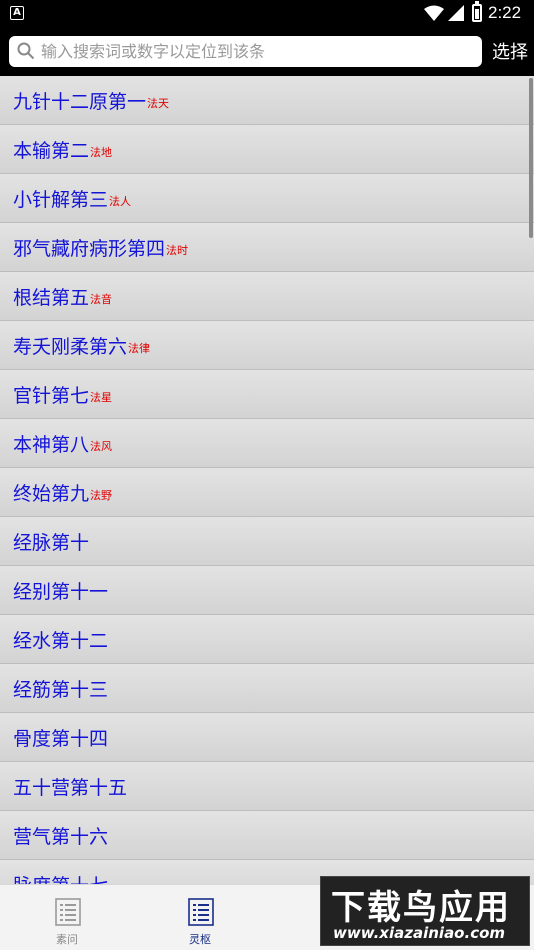  I want to click on chapter-title: 经筋第十三, so click(61, 689).